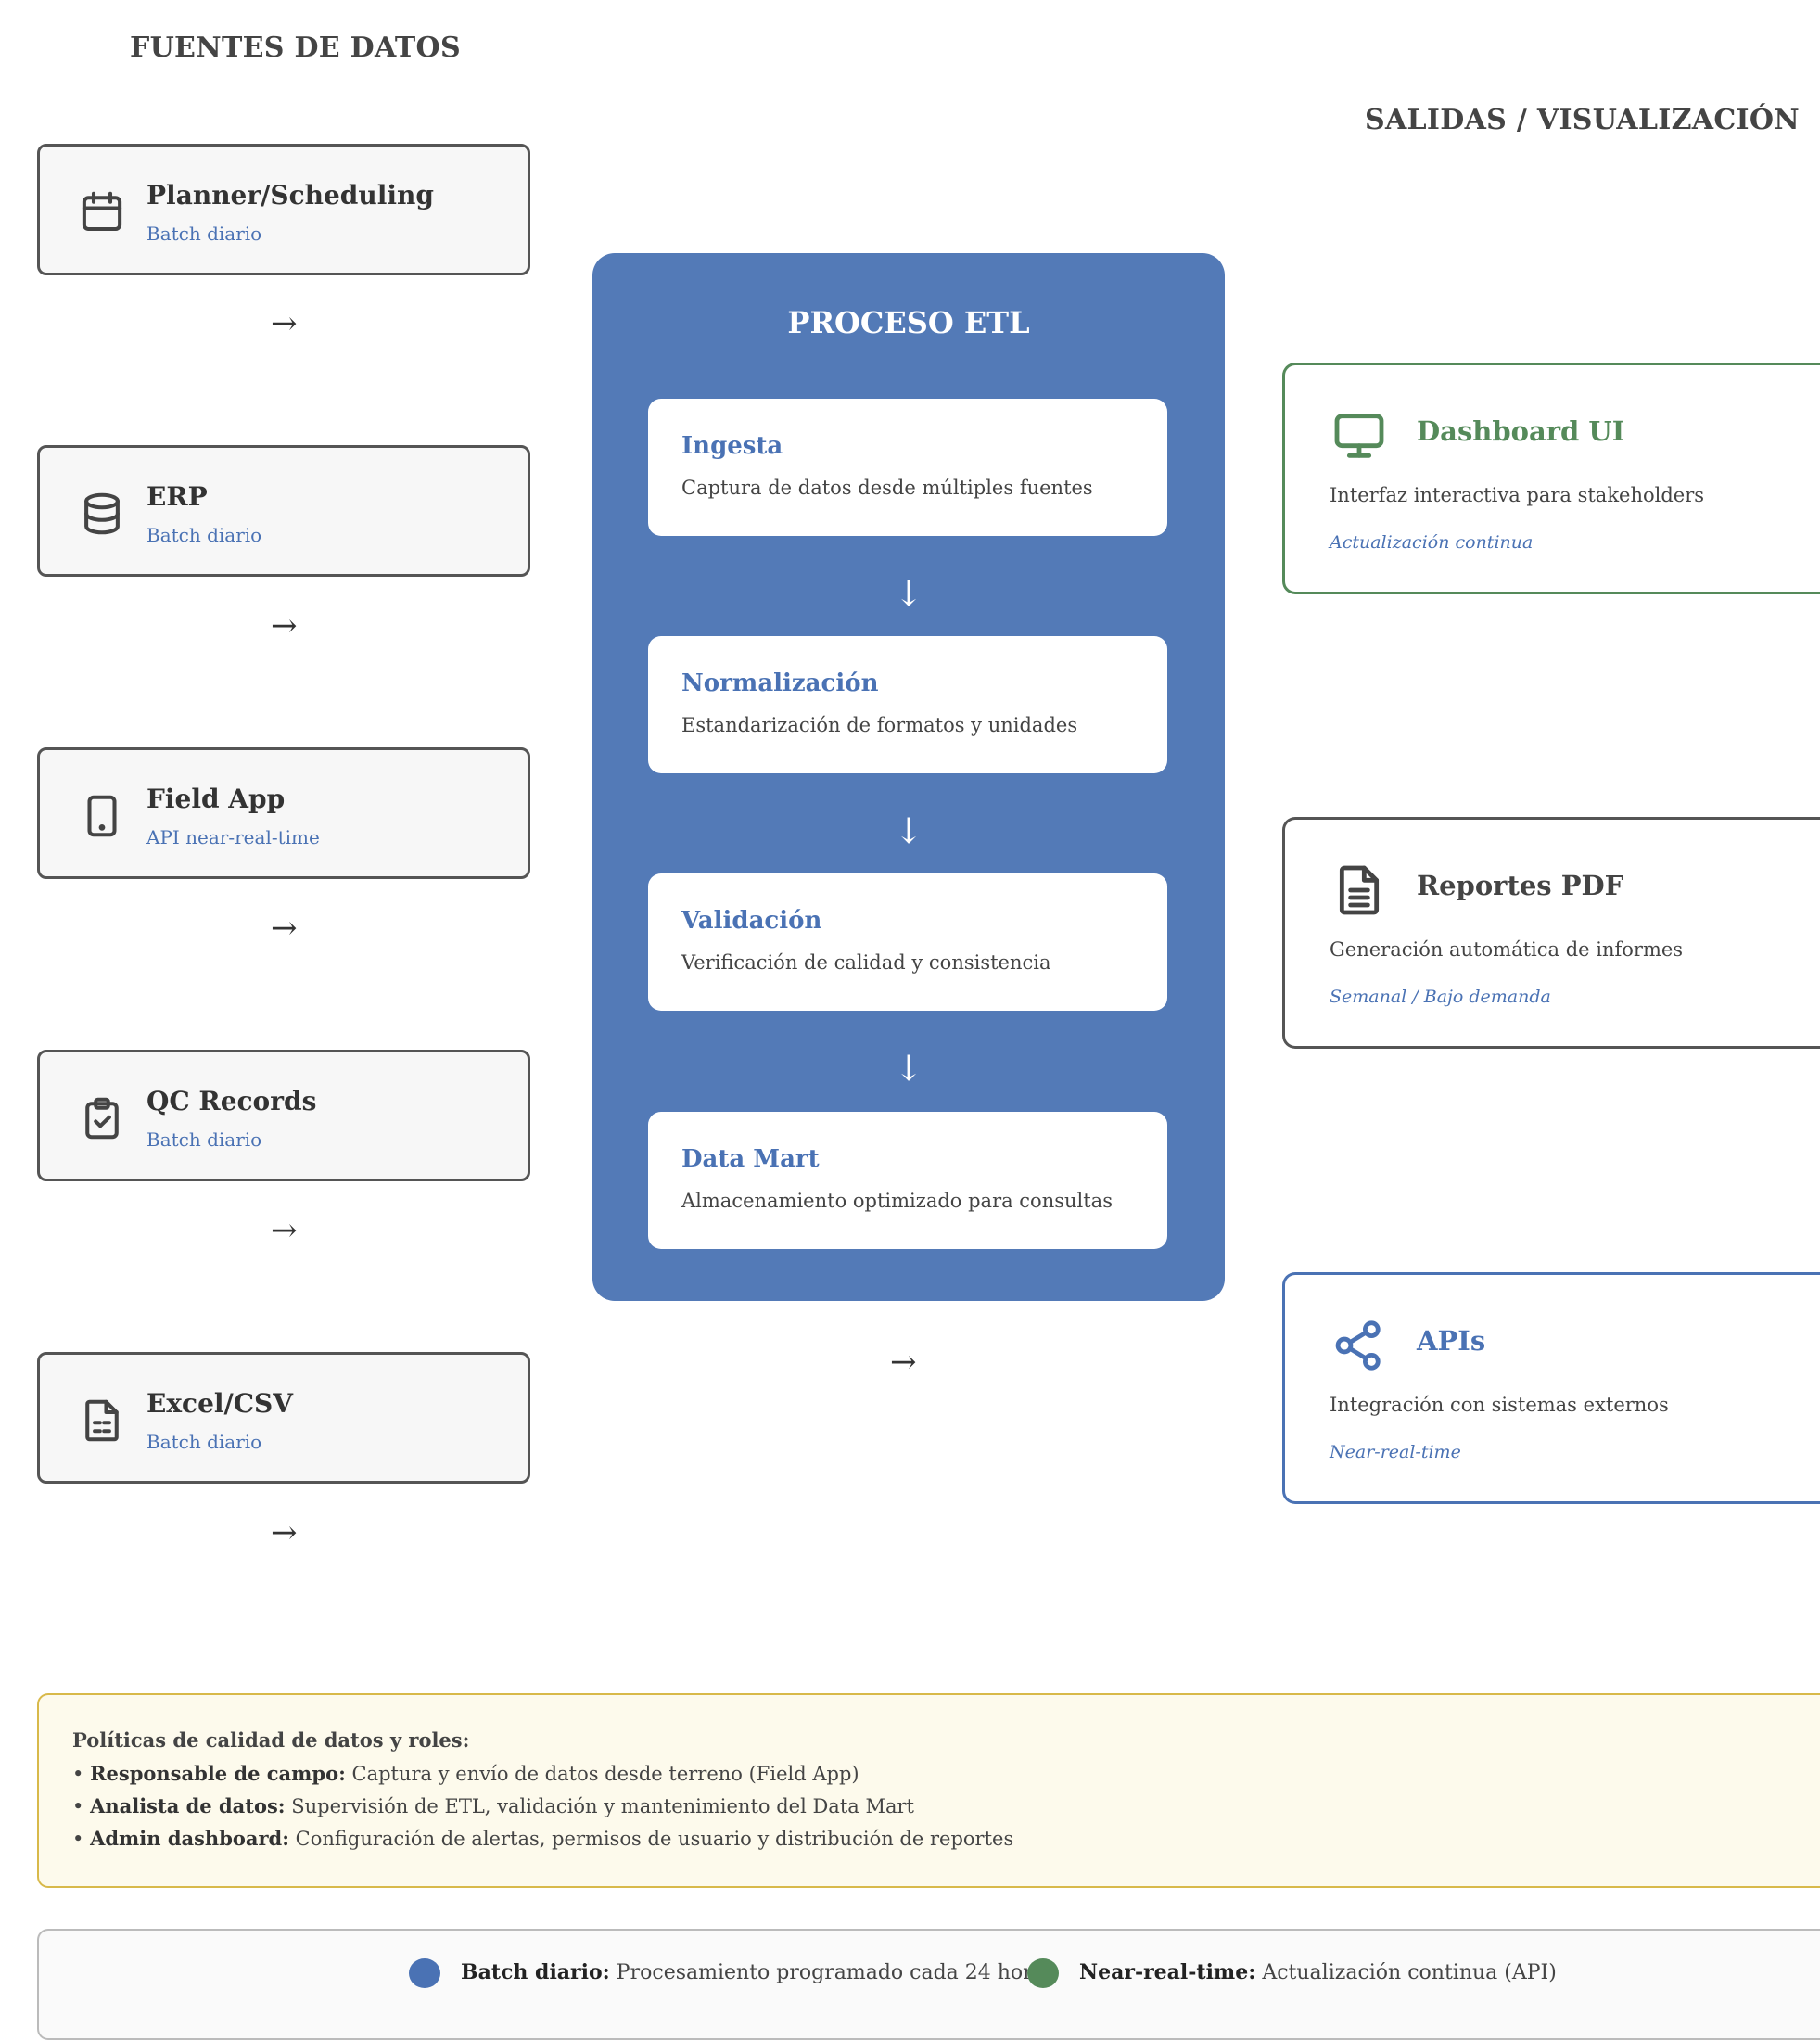 This screenshot has height=2040, width=1820. I want to click on calendar-icon, so click(102, 211).